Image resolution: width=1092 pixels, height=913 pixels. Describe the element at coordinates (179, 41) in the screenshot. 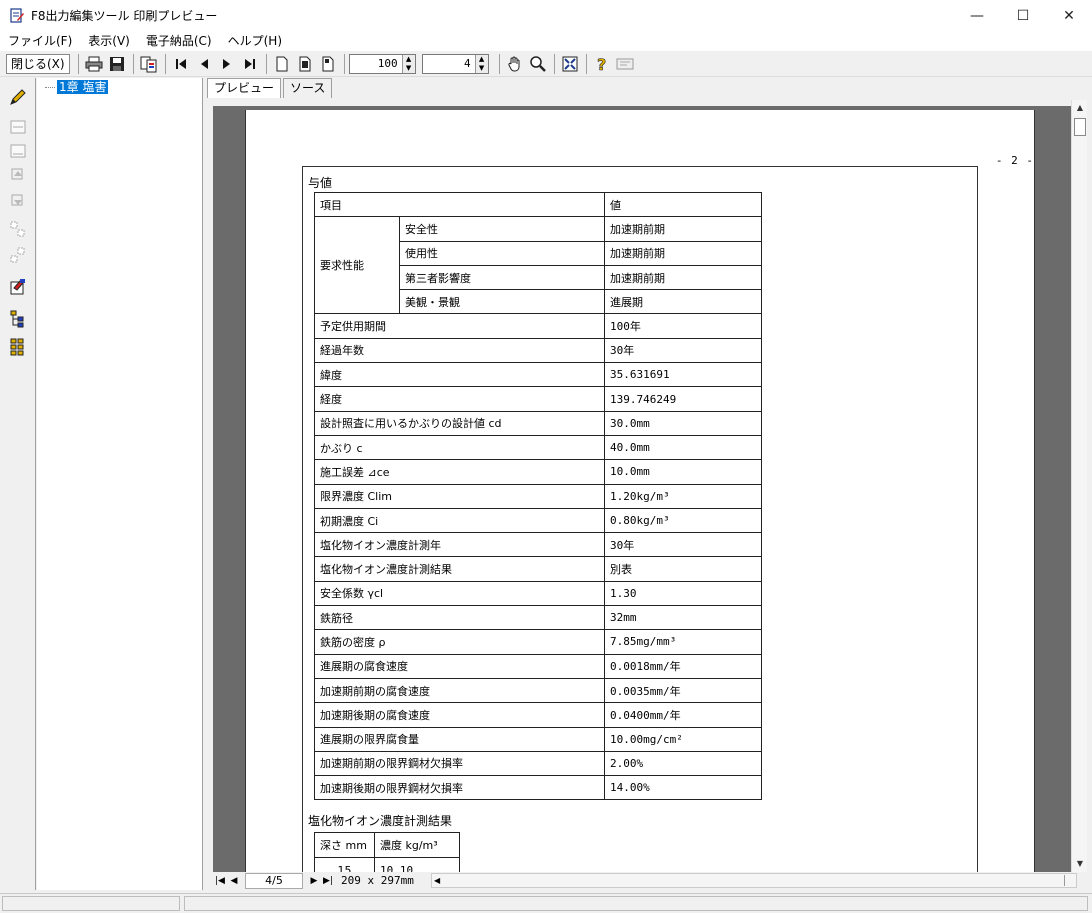

I see `menu-electronic-delivery: 電子納品(C)` at that location.